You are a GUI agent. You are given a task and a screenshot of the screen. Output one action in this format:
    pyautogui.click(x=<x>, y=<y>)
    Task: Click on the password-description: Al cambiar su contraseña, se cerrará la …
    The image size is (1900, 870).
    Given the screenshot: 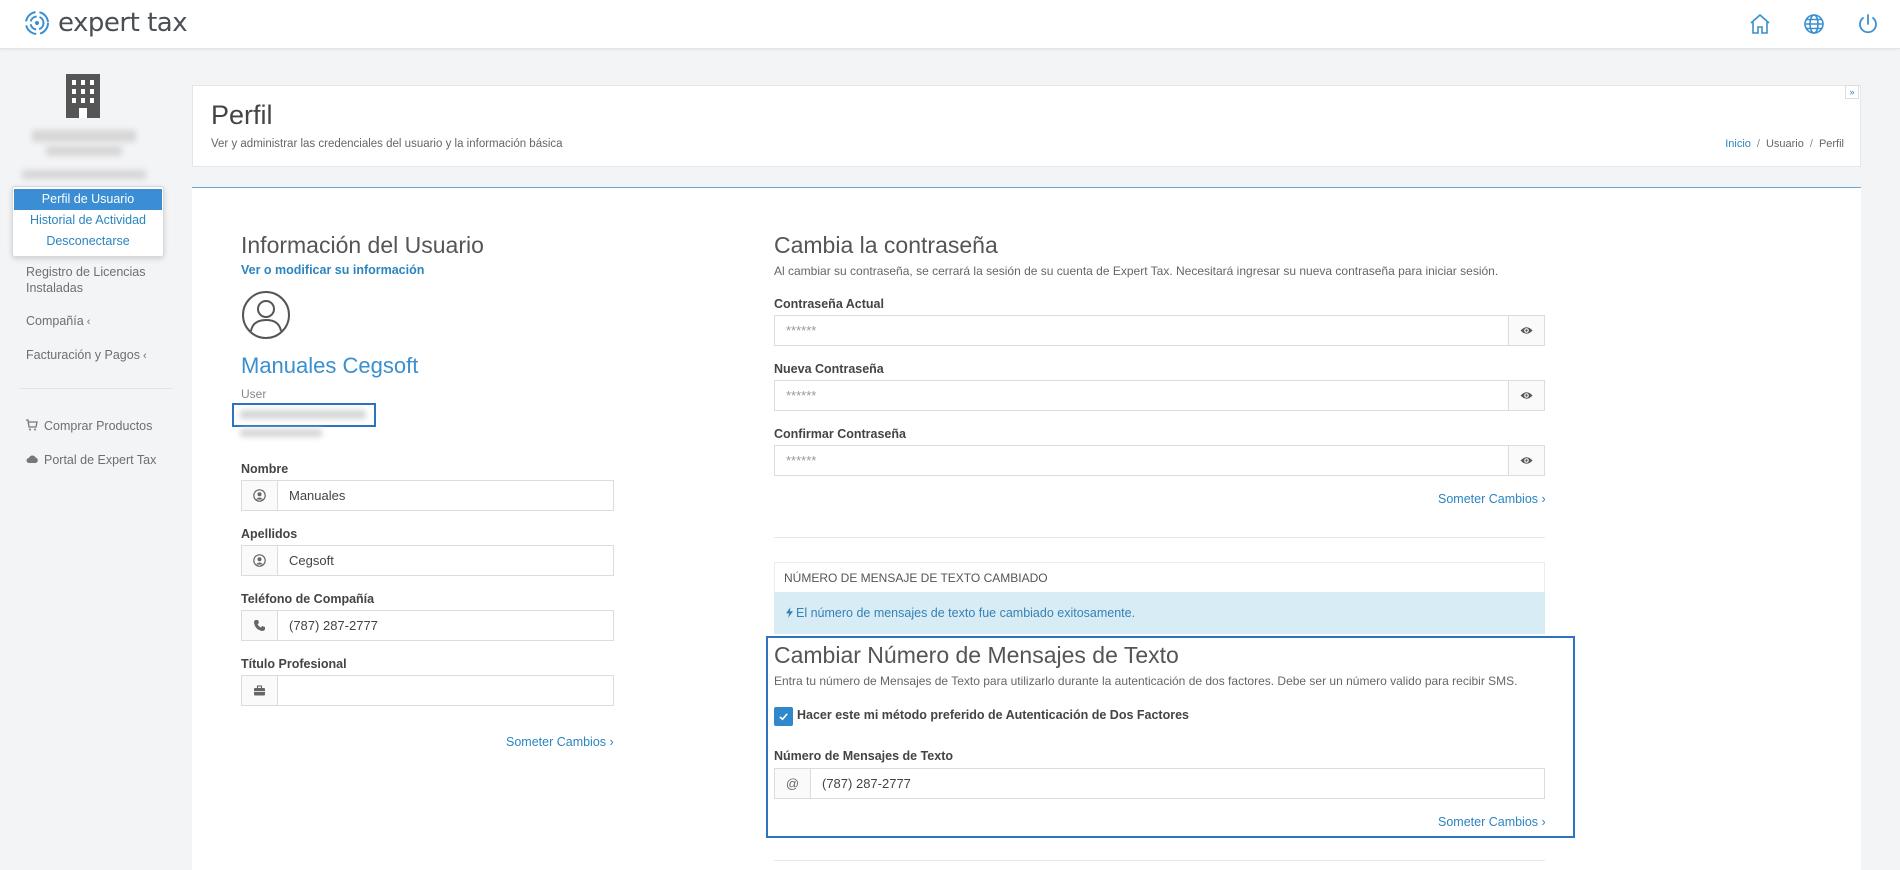 What is the action you would take?
    pyautogui.click(x=1136, y=271)
    